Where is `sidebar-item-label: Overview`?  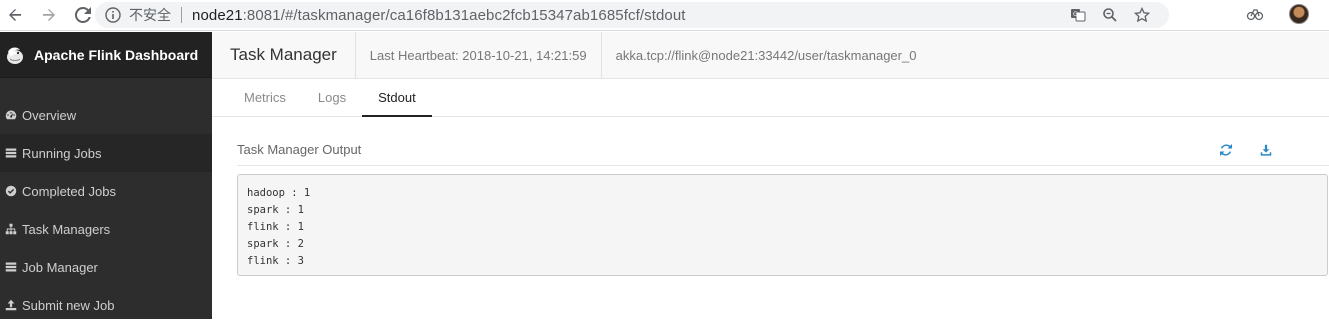 sidebar-item-label: Overview is located at coordinates (49, 115).